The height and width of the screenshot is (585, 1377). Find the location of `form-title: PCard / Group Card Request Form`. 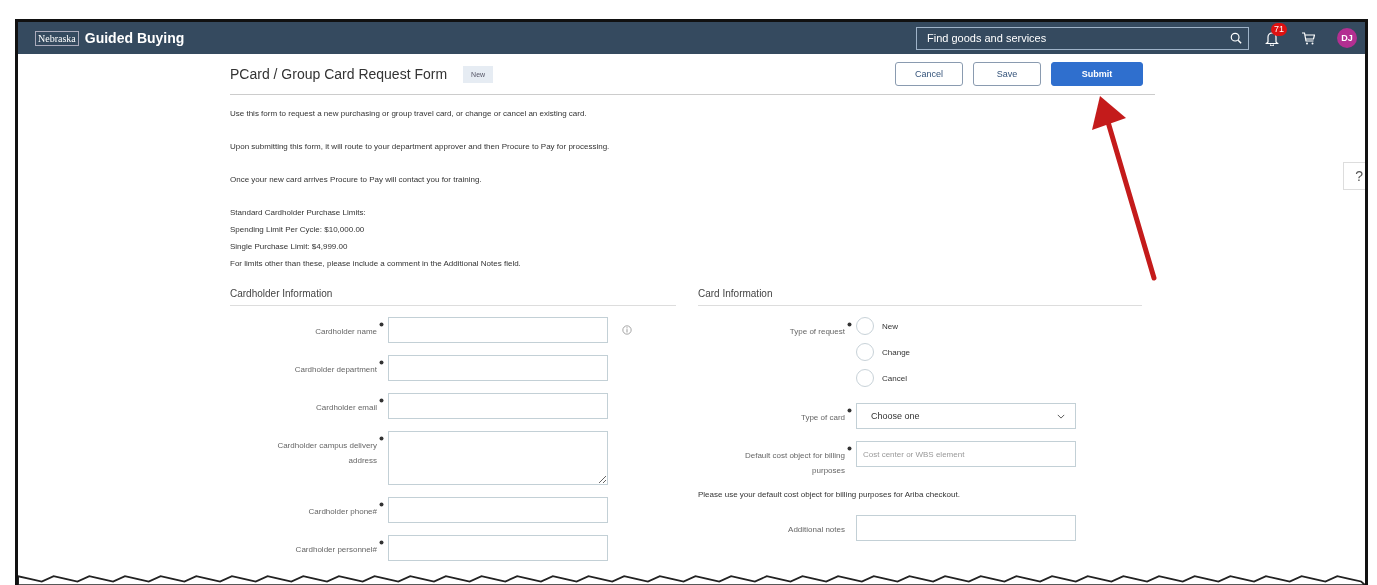

form-title: PCard / Group Card Request Form is located at coordinates (339, 74).